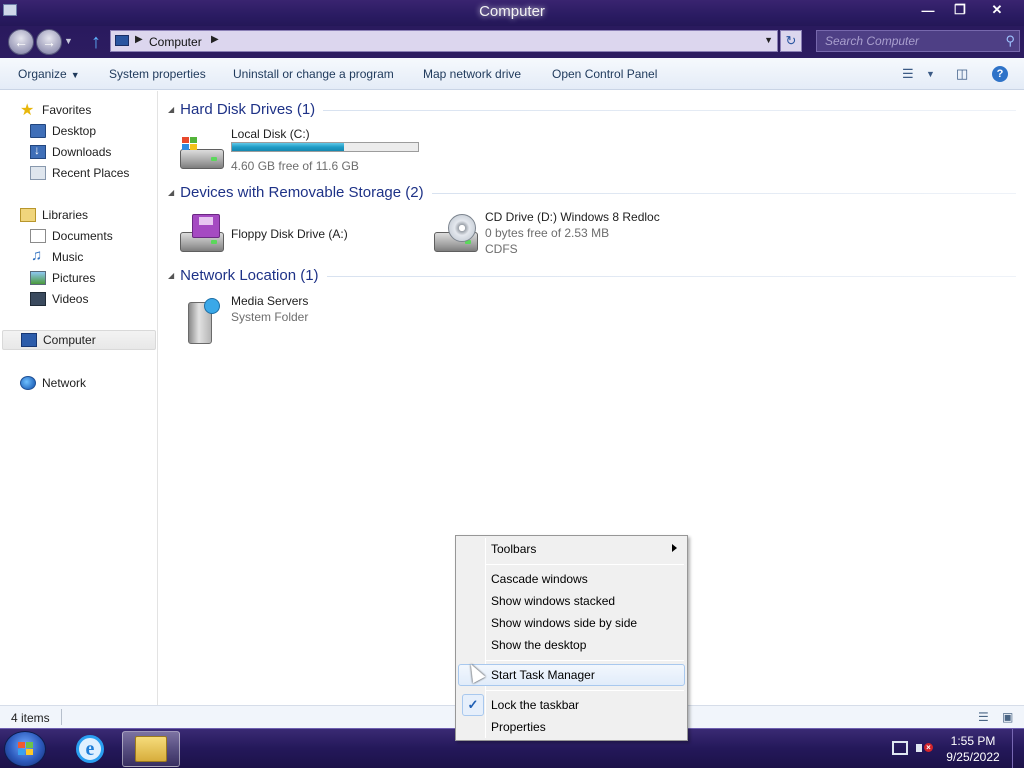  I want to click on item-count: 4 items, so click(30, 718).